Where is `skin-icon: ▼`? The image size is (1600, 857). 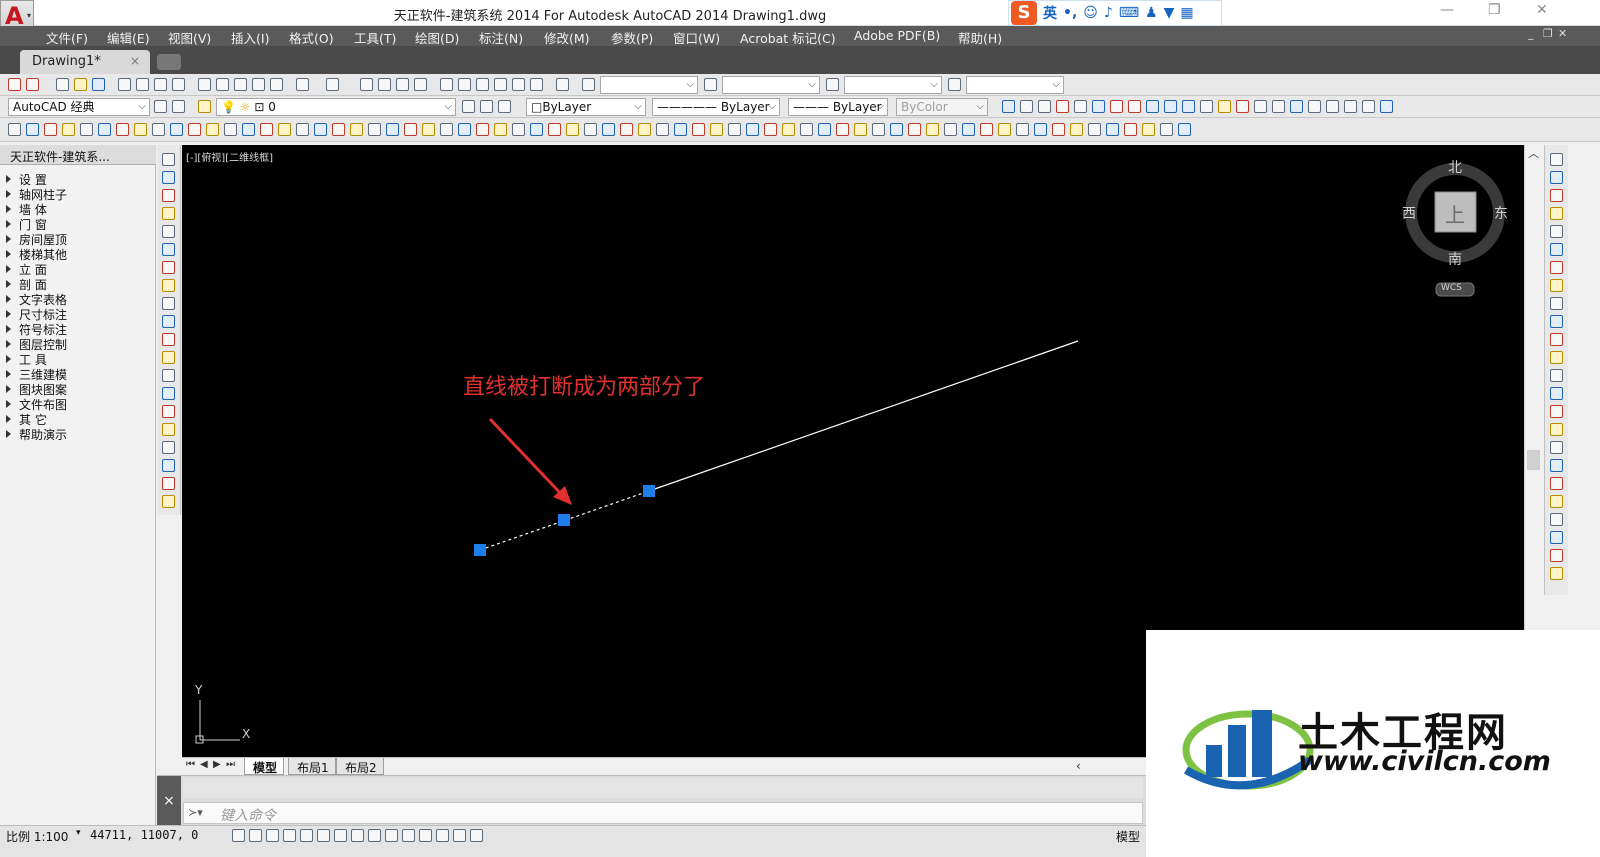 skin-icon: ▼ is located at coordinates (1169, 13).